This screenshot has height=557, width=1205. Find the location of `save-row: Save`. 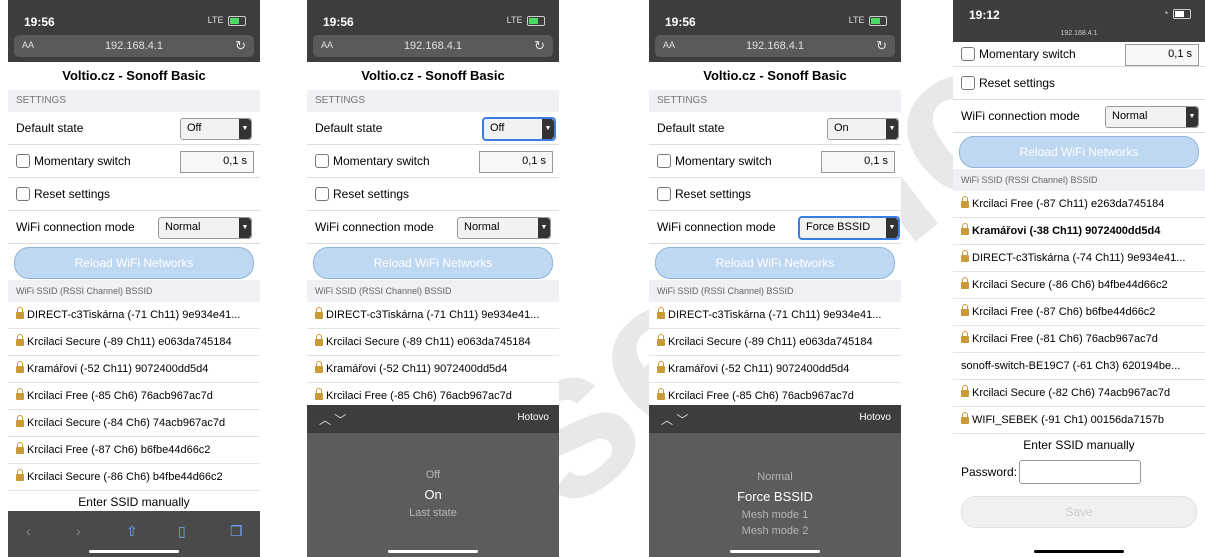

save-row: Save is located at coordinates (1079, 510).